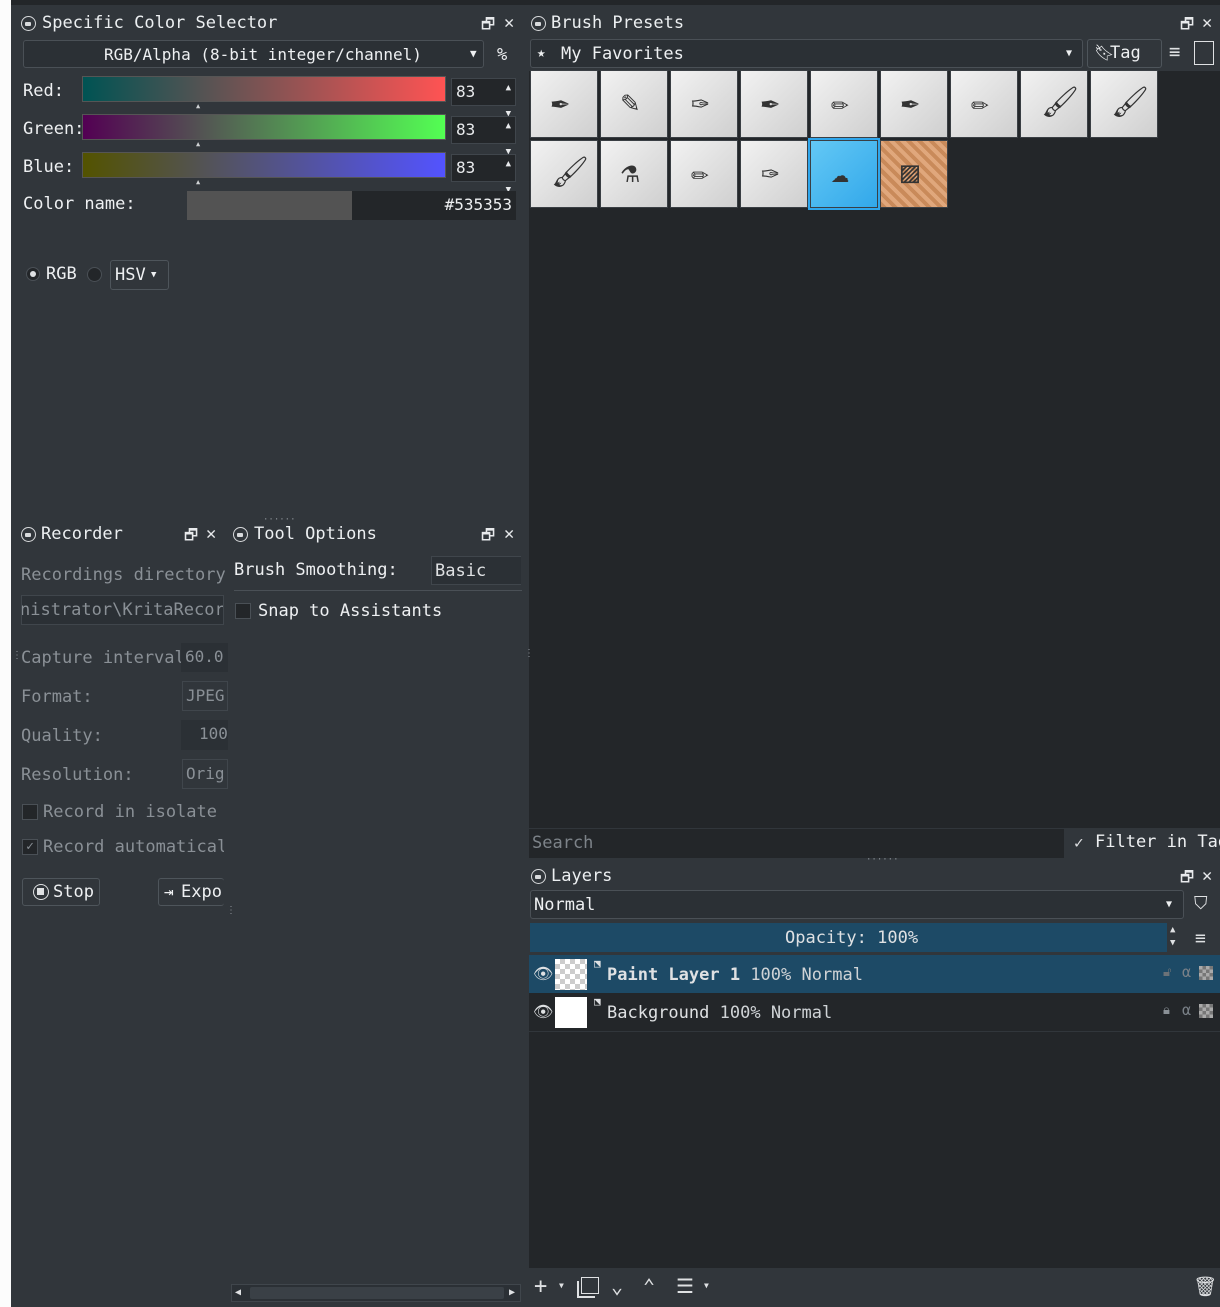 This screenshot has height=1307, width=1220. What do you see at coordinates (634, 104) in the screenshot?
I see `brush-preset-tile: ✎` at bounding box center [634, 104].